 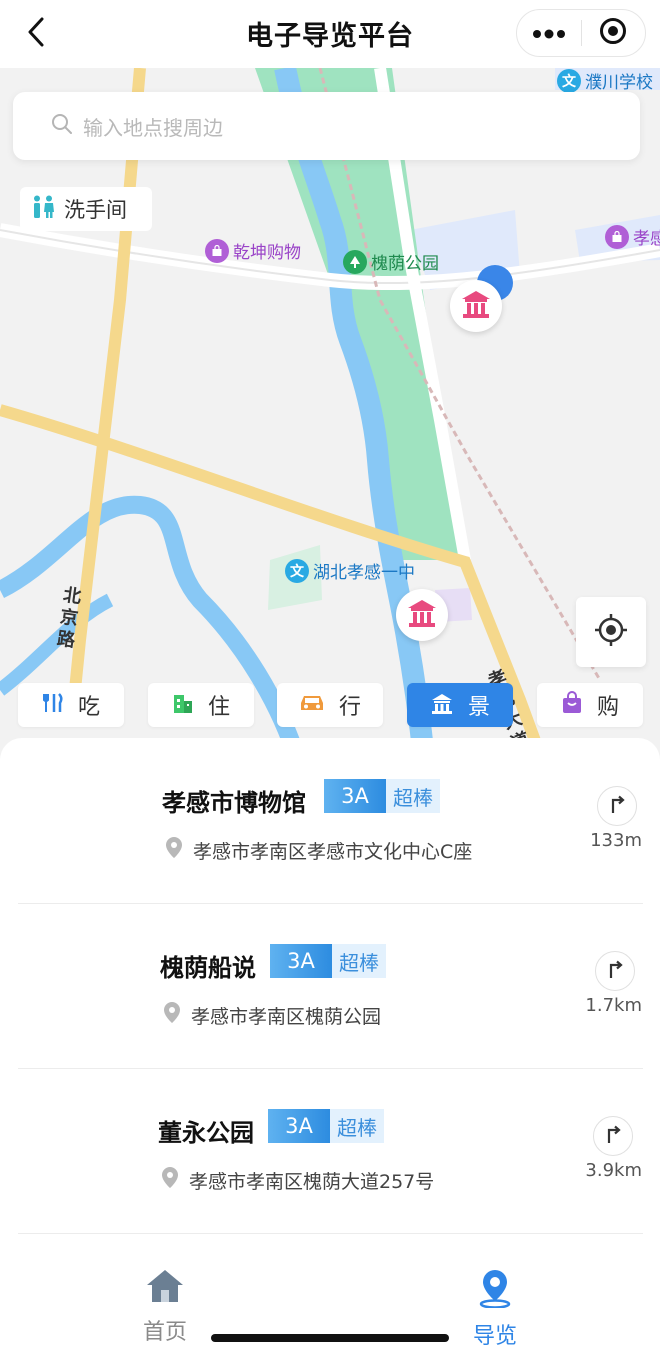 I want to click on restroom-icon, so click(x=43, y=209).